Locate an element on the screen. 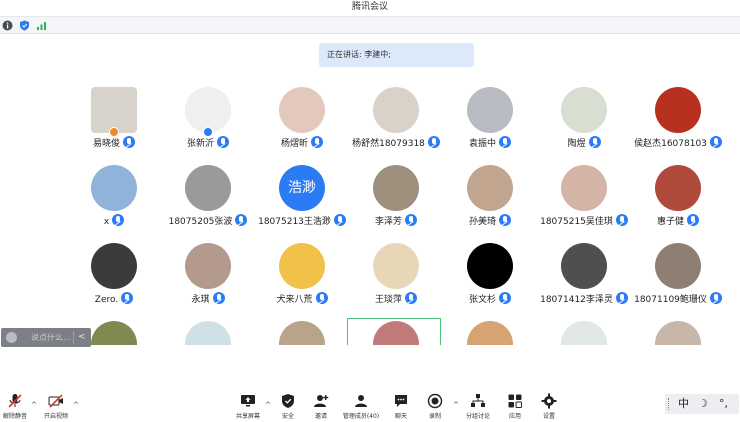  chat-button: 聊天 is located at coordinates (401, 406).